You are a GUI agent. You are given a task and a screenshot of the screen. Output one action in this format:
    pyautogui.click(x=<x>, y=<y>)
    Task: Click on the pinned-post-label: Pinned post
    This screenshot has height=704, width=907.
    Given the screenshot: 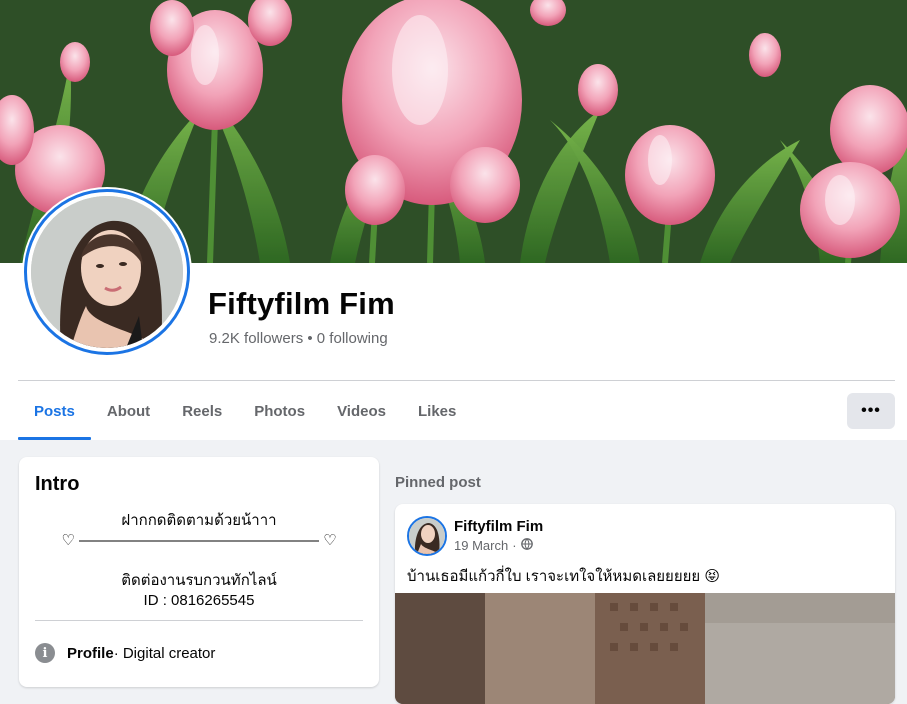 What is the action you would take?
    pyautogui.click(x=438, y=482)
    